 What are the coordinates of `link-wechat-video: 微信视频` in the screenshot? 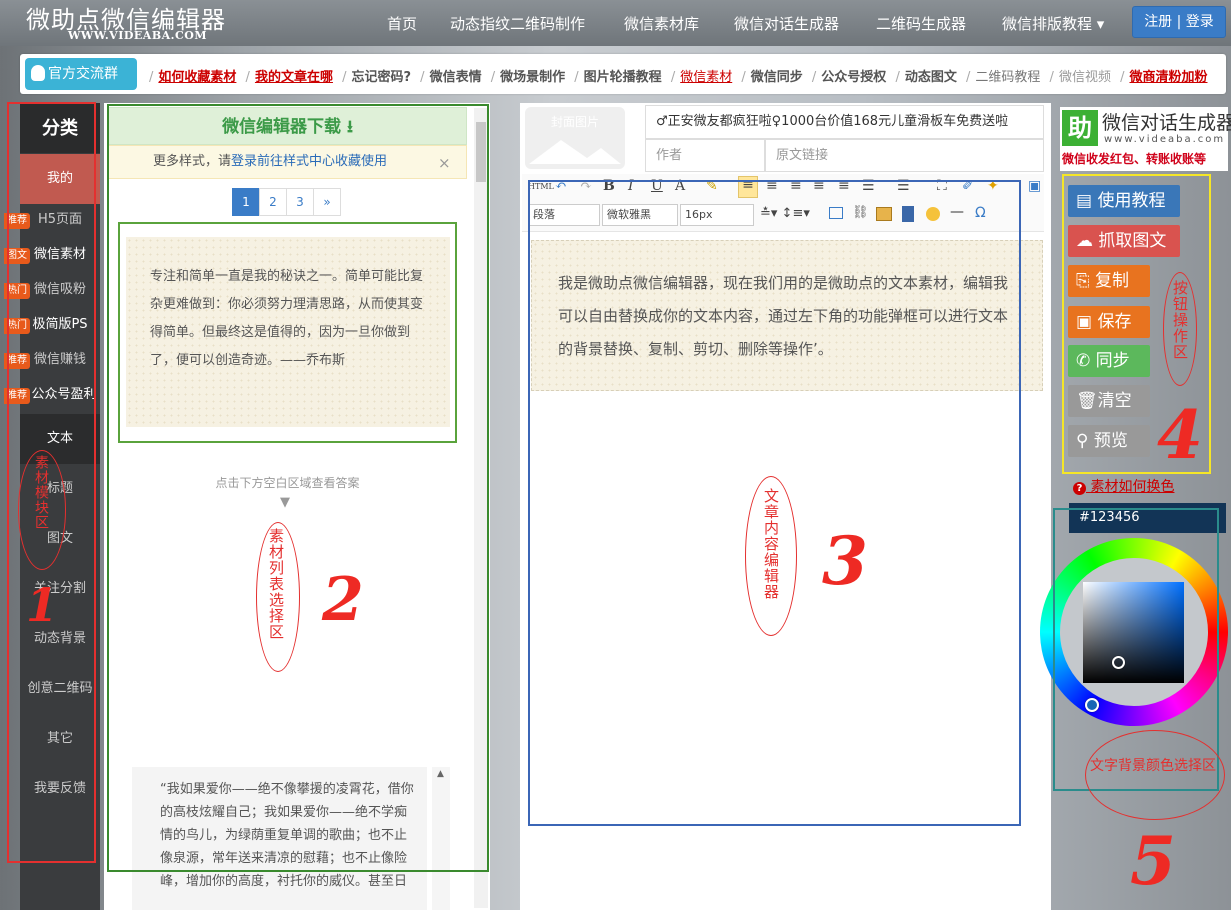 It's located at (1085, 77).